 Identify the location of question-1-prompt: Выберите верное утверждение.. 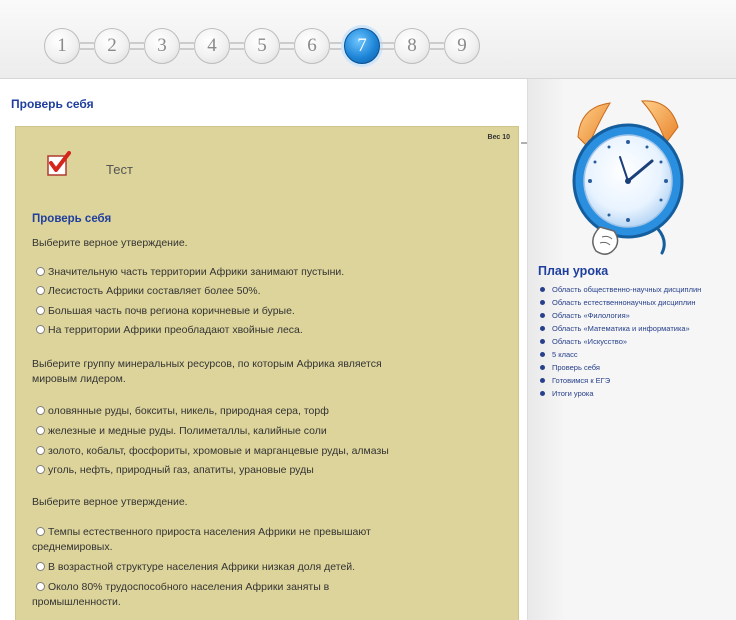
(110, 243).